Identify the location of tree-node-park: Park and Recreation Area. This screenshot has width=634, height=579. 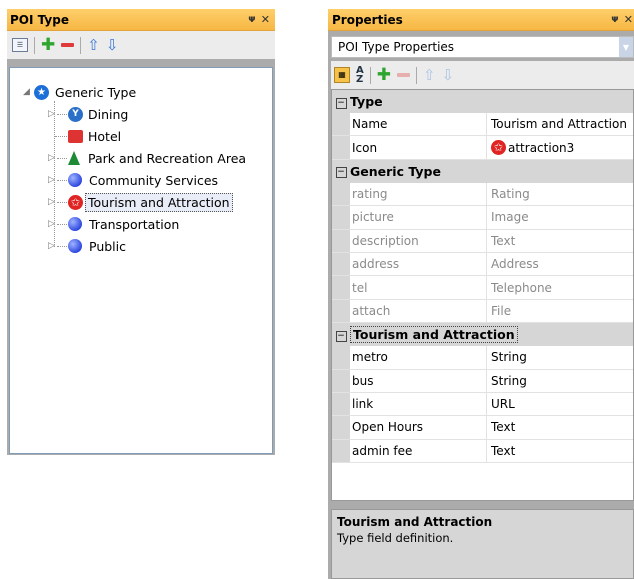
(158, 158).